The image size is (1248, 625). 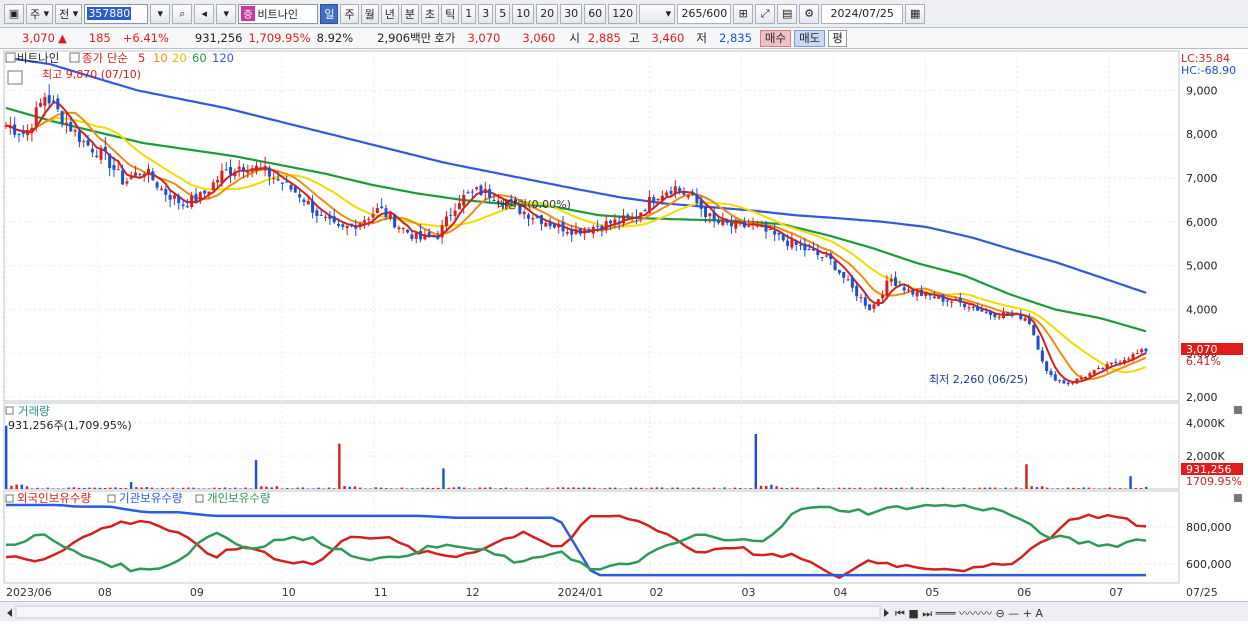 I want to click on minute-120: 120, so click(x=623, y=13).